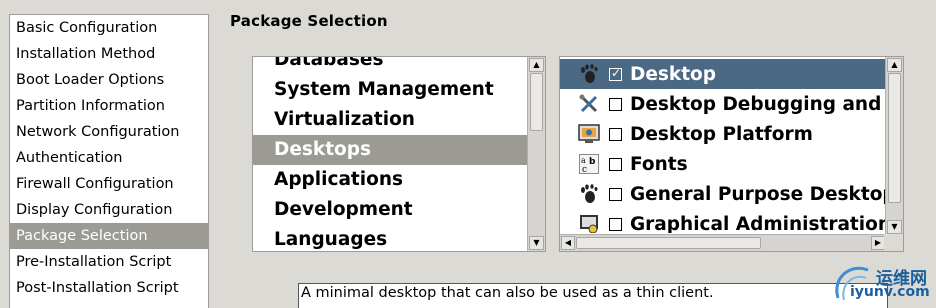  What do you see at coordinates (878, 243) in the screenshot?
I see `scroll-right-arrow-icon: ▶` at bounding box center [878, 243].